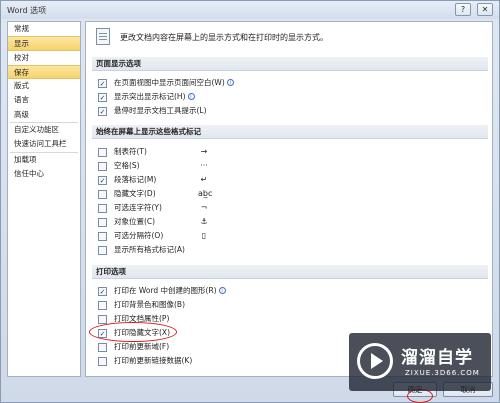  Describe the element at coordinates (44, 43) in the screenshot. I see `sidebar-item-display: 显示` at that location.